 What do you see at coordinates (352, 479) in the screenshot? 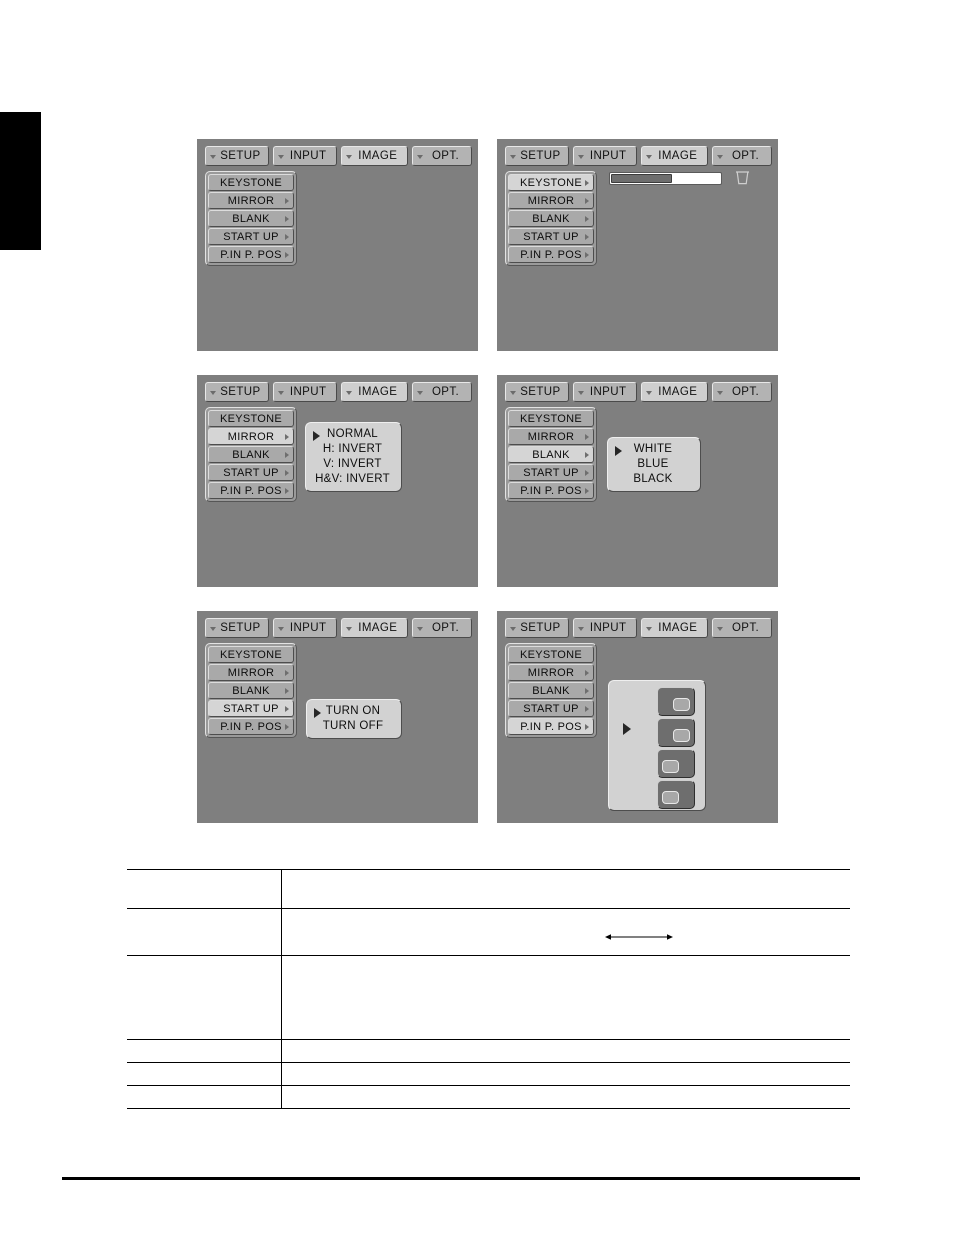
I see `submenu-option-hv-invert: H&V: INVERT` at bounding box center [352, 479].